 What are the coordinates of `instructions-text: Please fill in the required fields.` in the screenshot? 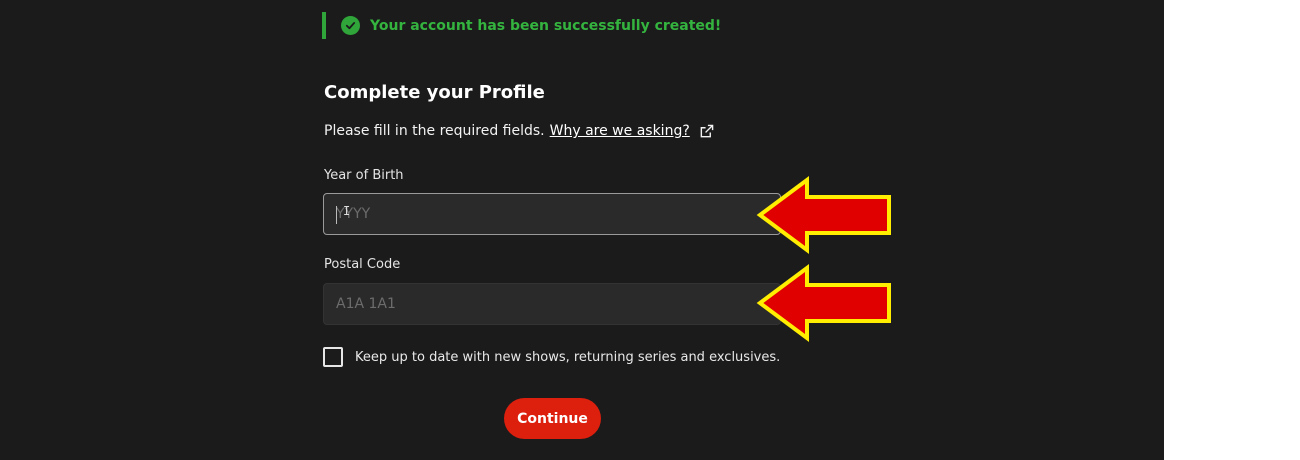 It's located at (434, 131).